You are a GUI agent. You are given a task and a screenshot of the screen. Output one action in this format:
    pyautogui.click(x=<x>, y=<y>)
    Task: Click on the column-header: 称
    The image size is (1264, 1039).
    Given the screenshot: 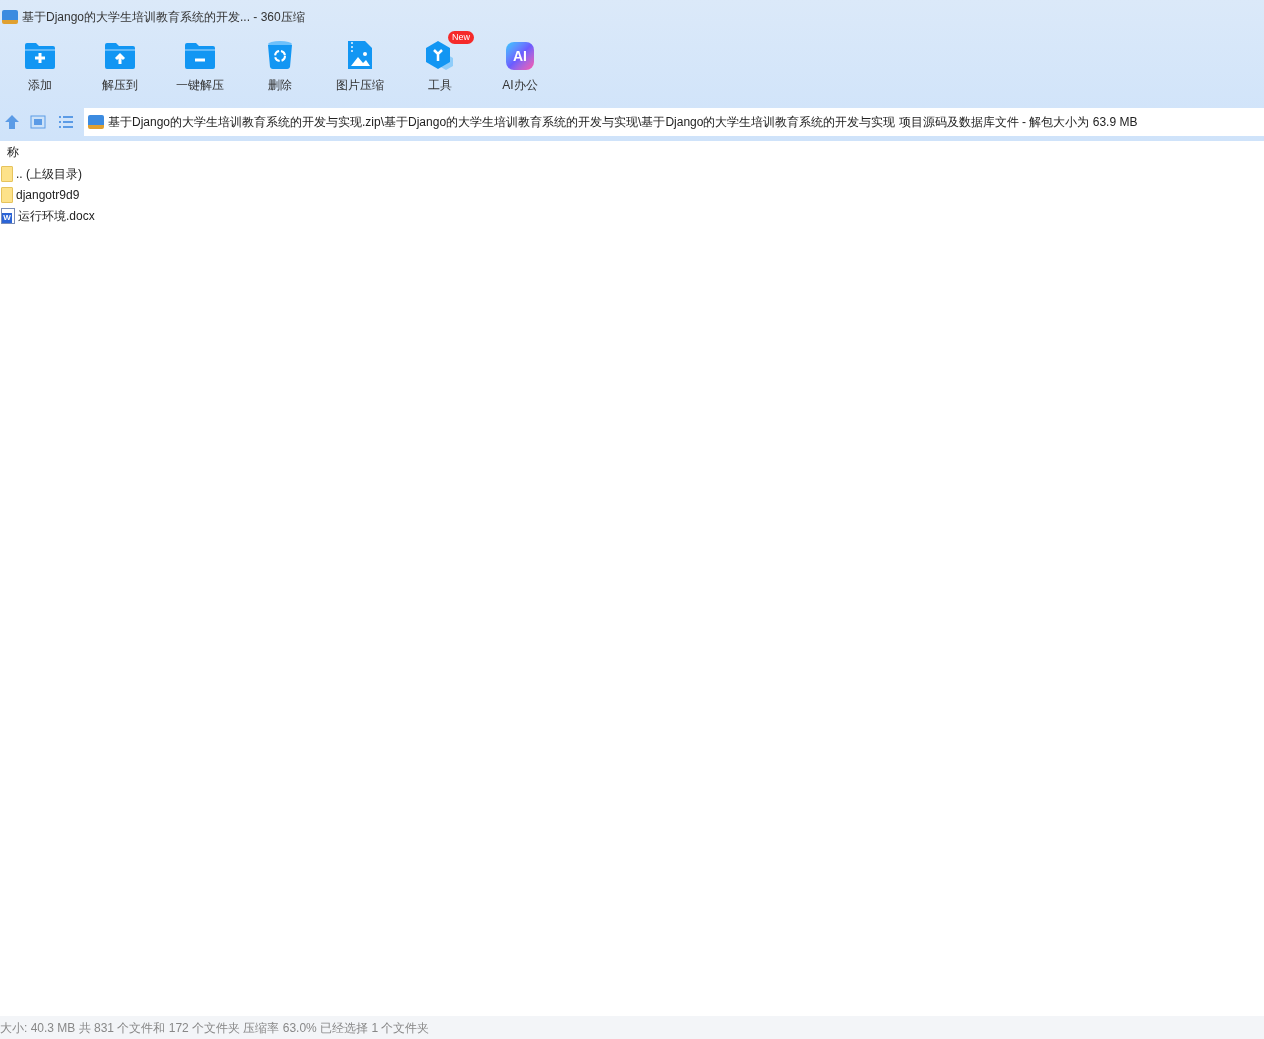 What is the action you would take?
    pyautogui.click(x=13, y=152)
    